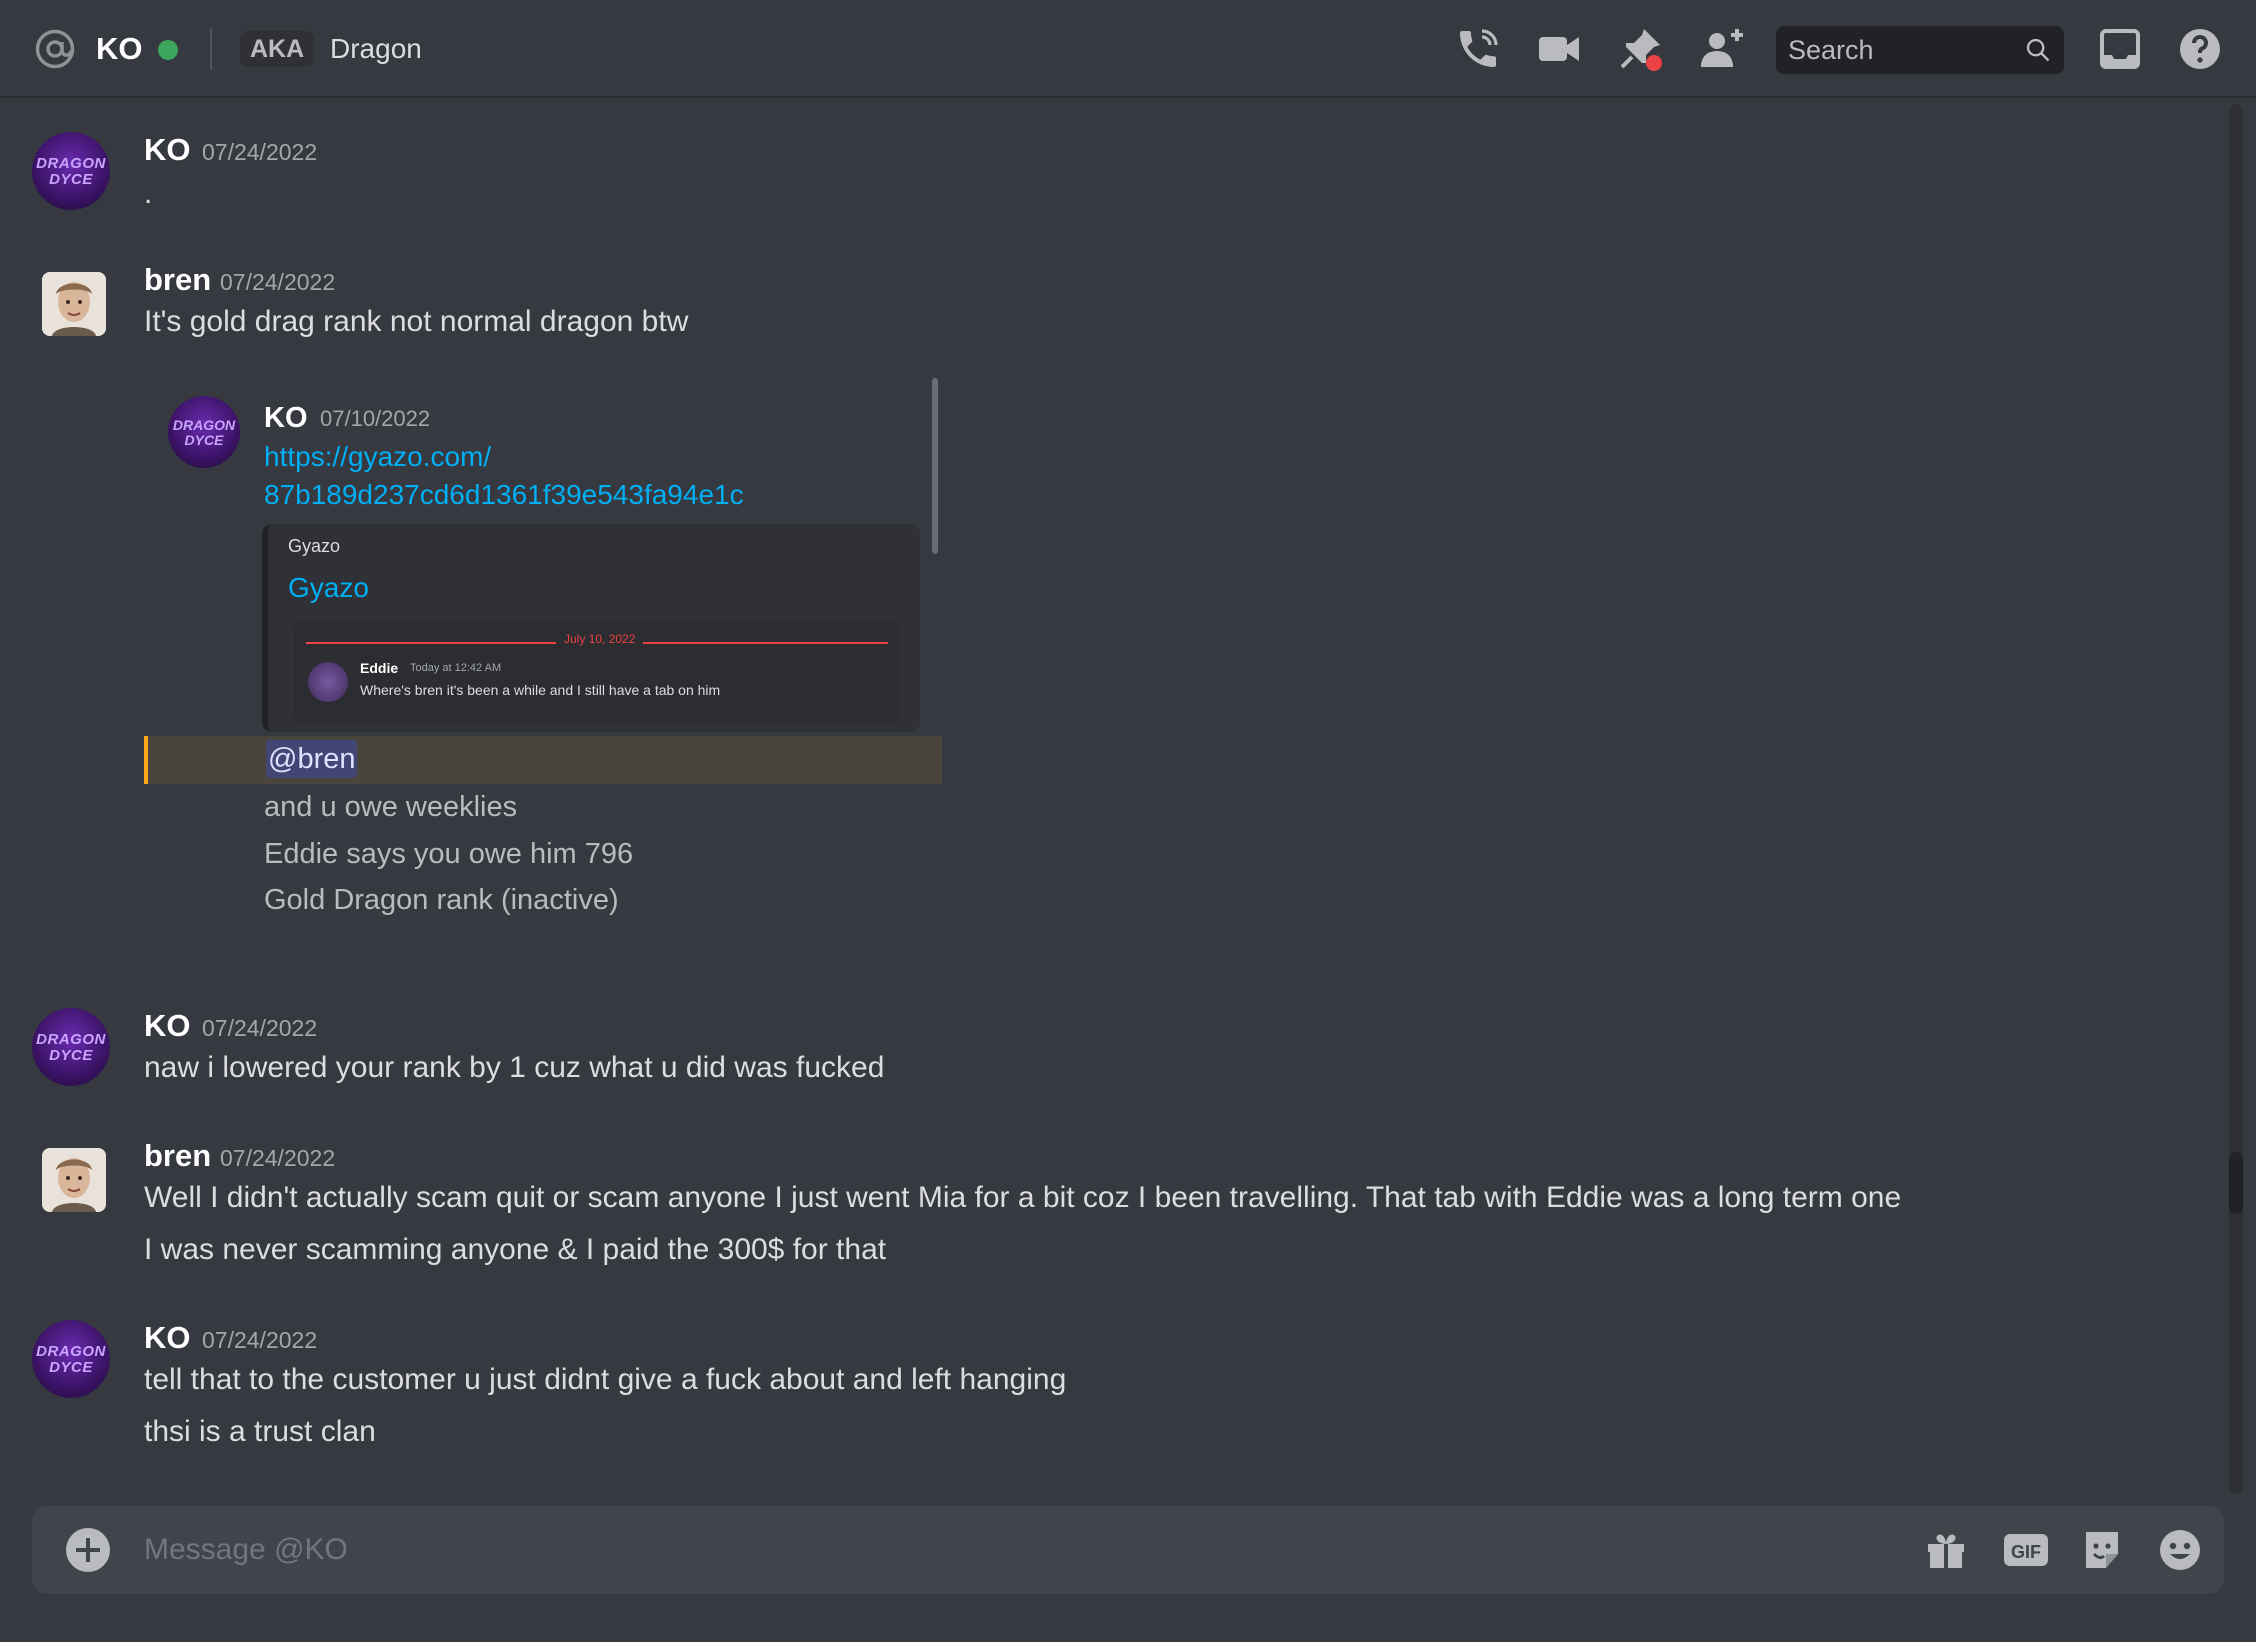  I want to click on embedded-line: and u owe weeklies, so click(391, 807).